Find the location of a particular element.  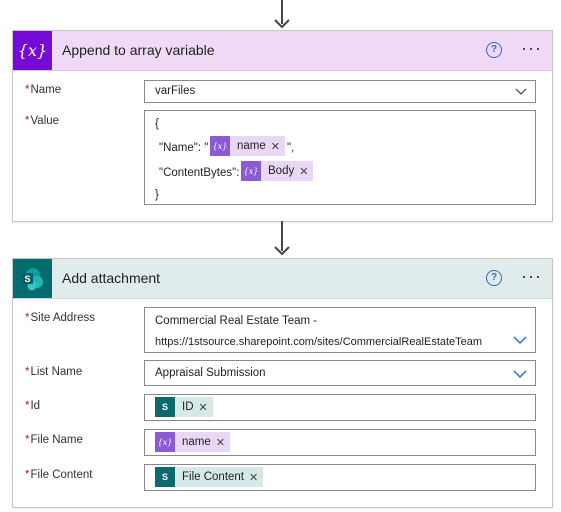

card-title: Append to array variable is located at coordinates (138, 50).